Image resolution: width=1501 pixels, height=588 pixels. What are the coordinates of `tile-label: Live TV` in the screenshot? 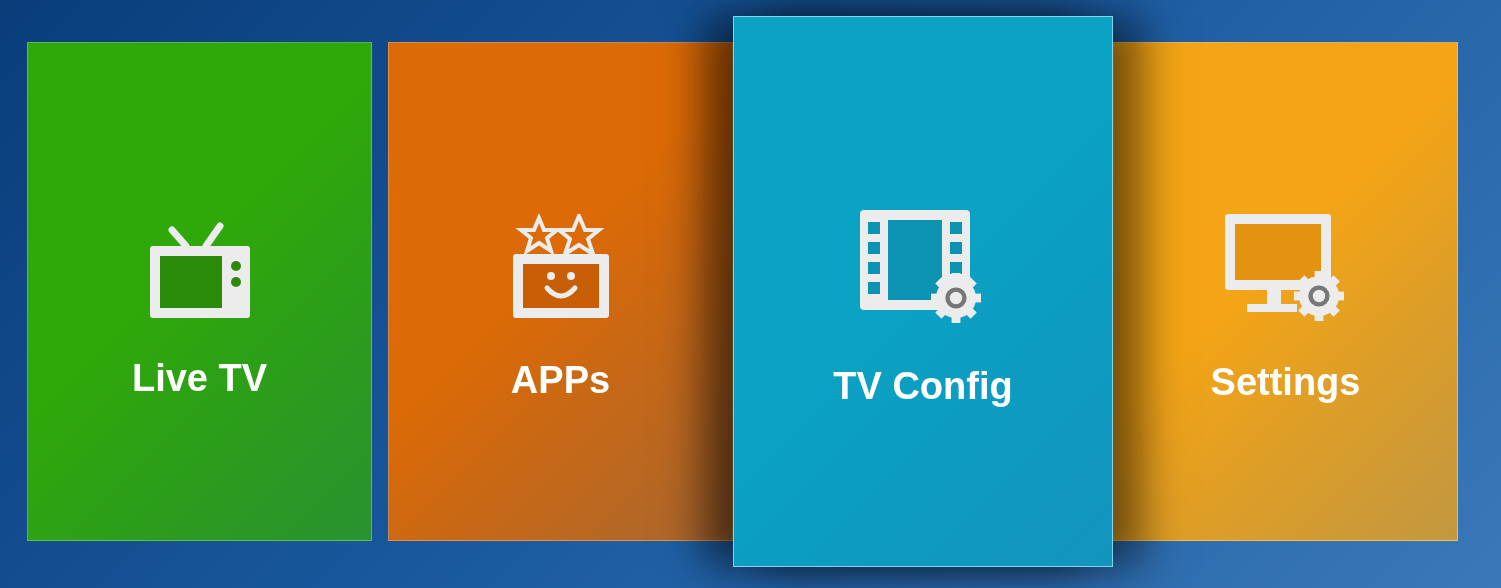 It's located at (199, 378).